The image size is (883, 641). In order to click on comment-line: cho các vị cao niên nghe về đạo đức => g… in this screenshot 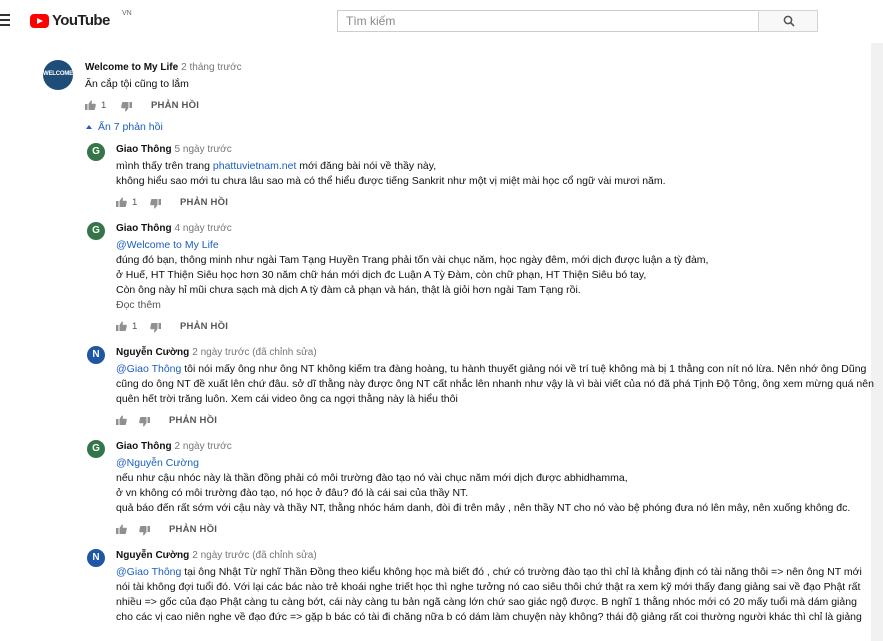, I will do `click(489, 617)`.